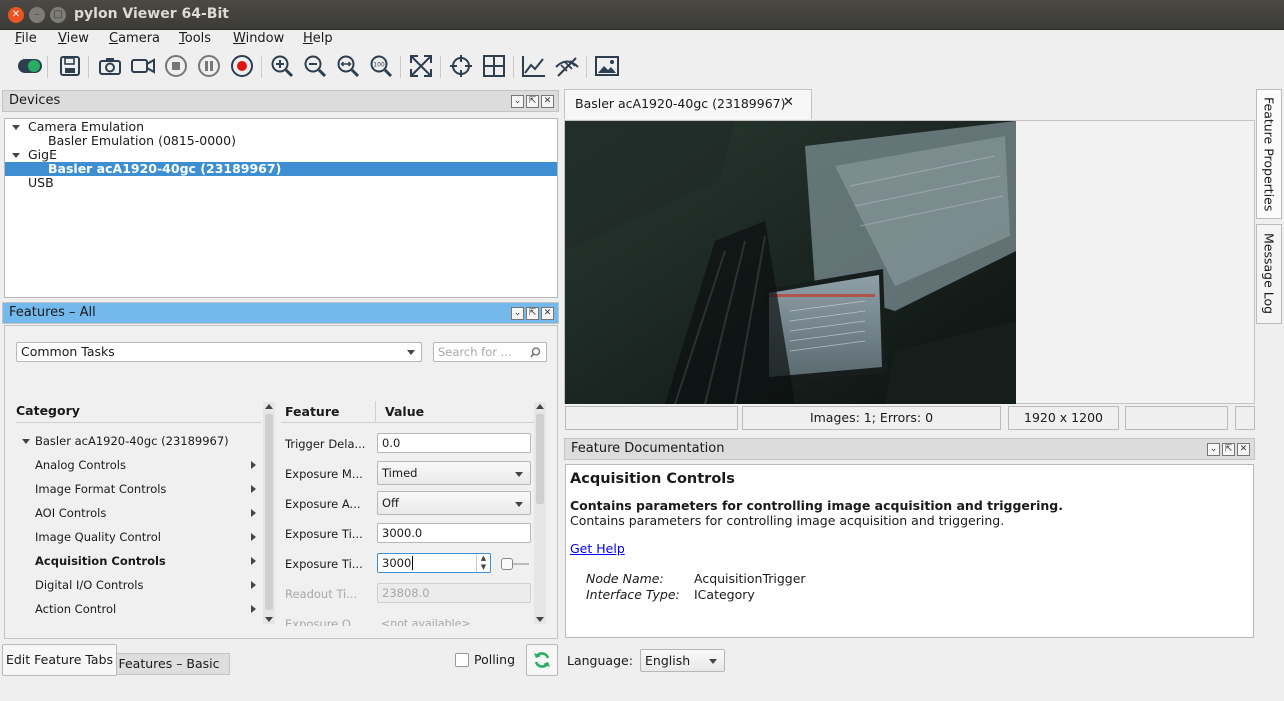 The image size is (1284, 701). I want to click on zoom-100-label: 100, so click(379, 65).